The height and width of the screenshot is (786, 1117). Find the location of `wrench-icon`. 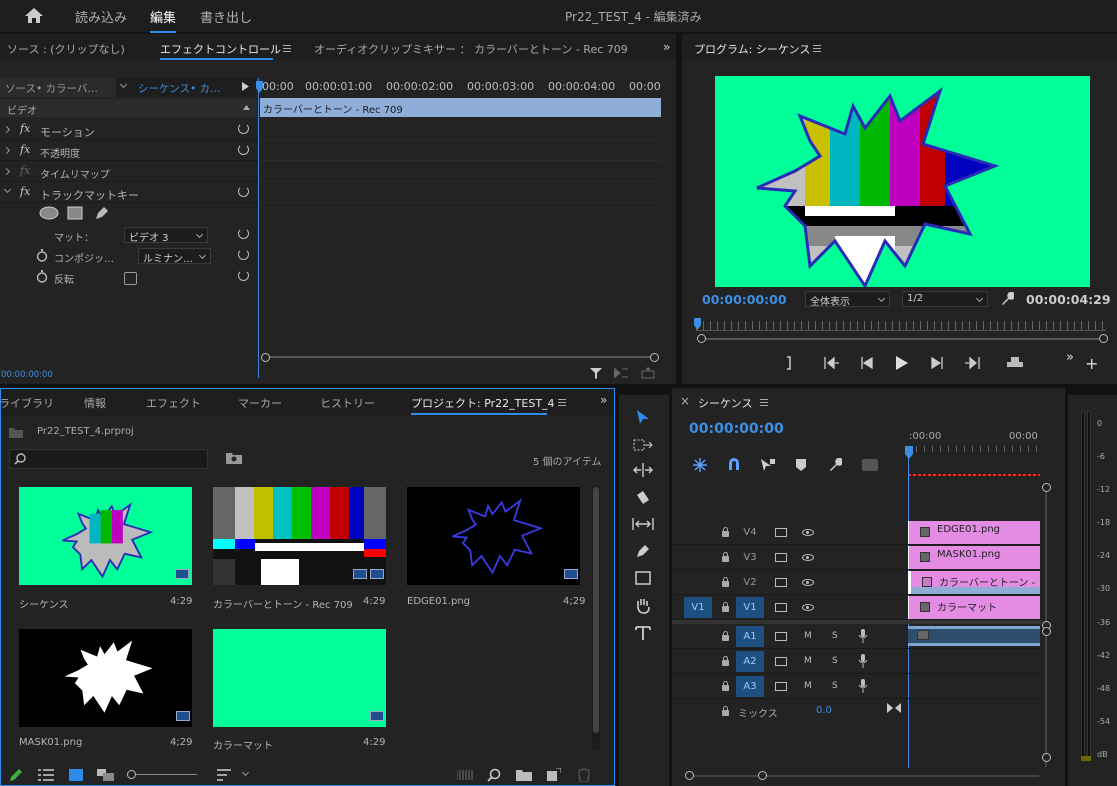

wrench-icon is located at coordinates (1007, 299).